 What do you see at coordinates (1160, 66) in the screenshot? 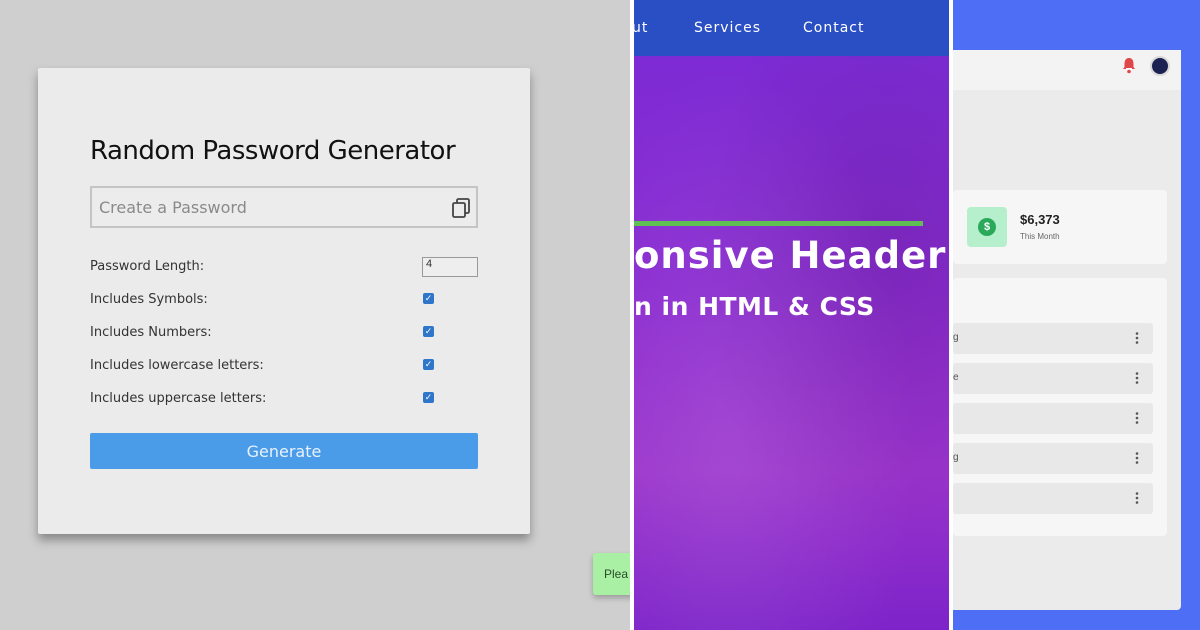
I see `avatar` at bounding box center [1160, 66].